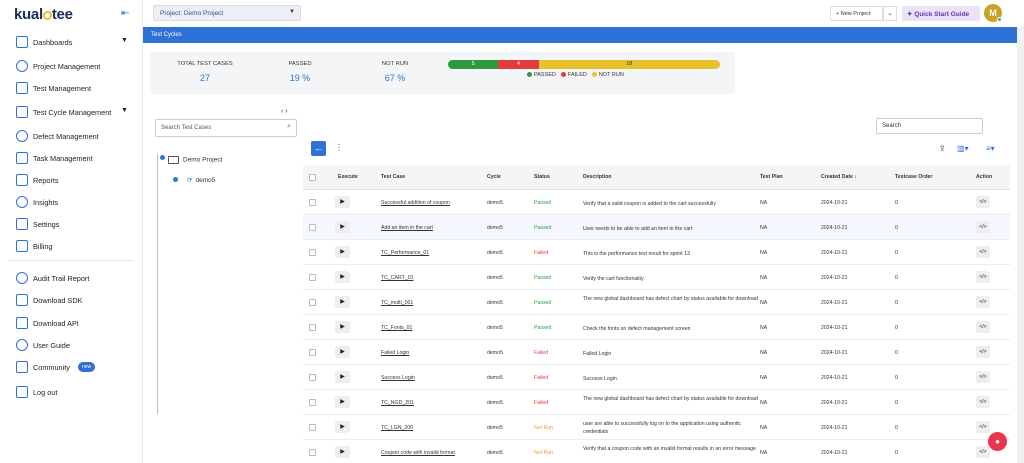 The width and height of the screenshot is (1024, 463). What do you see at coordinates (339, 147) in the screenshot?
I see `more-options-icon: ⋮` at bounding box center [339, 147].